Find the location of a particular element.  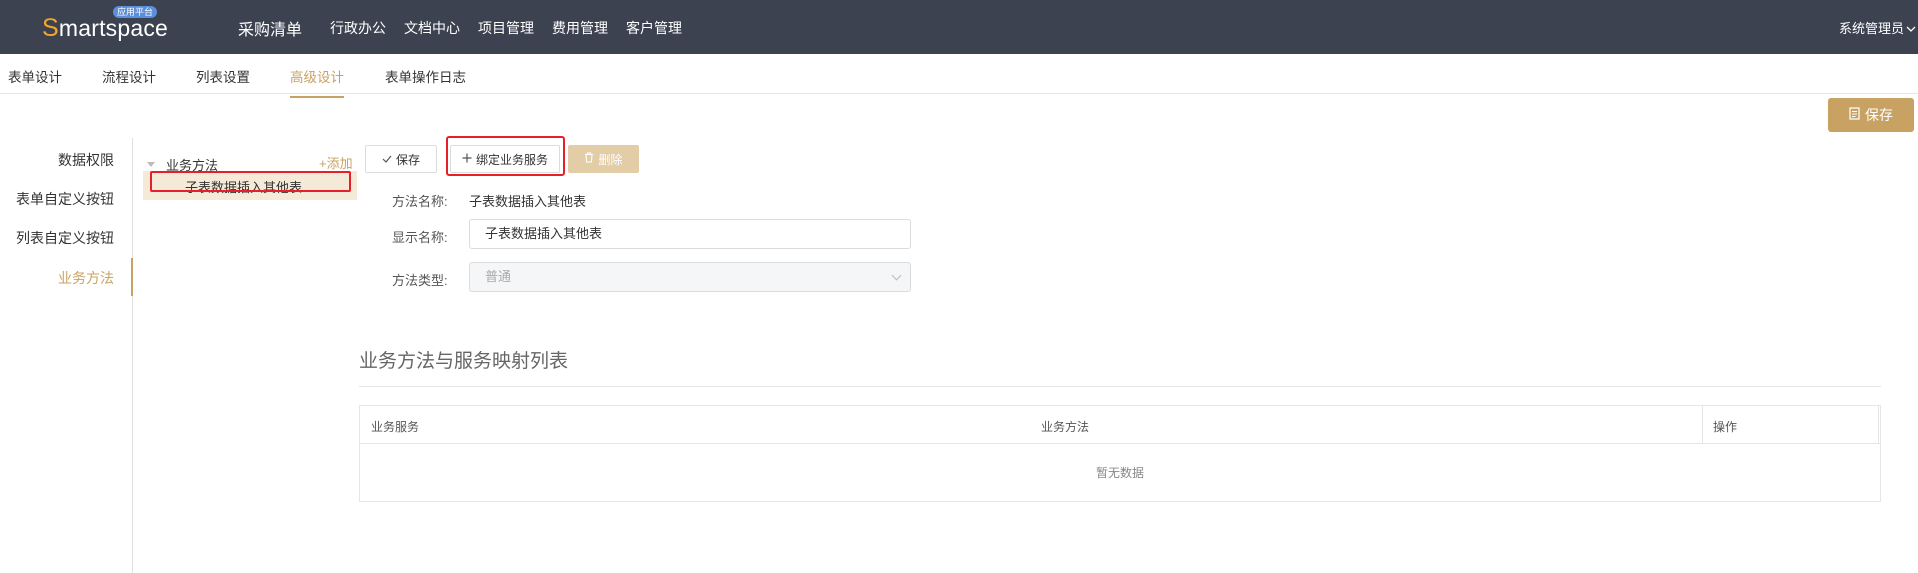

column-header-business-service: 业务服务 is located at coordinates (395, 427).